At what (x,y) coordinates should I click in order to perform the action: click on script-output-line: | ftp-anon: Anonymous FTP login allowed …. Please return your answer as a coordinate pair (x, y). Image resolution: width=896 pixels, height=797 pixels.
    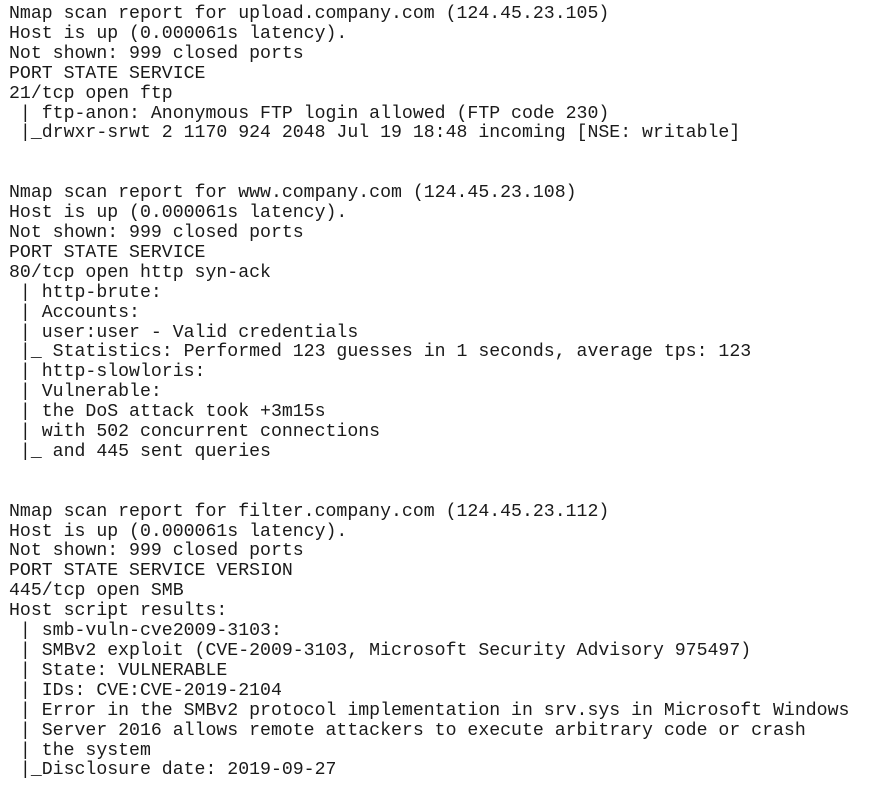
    Looking at the image, I should click on (309, 113).